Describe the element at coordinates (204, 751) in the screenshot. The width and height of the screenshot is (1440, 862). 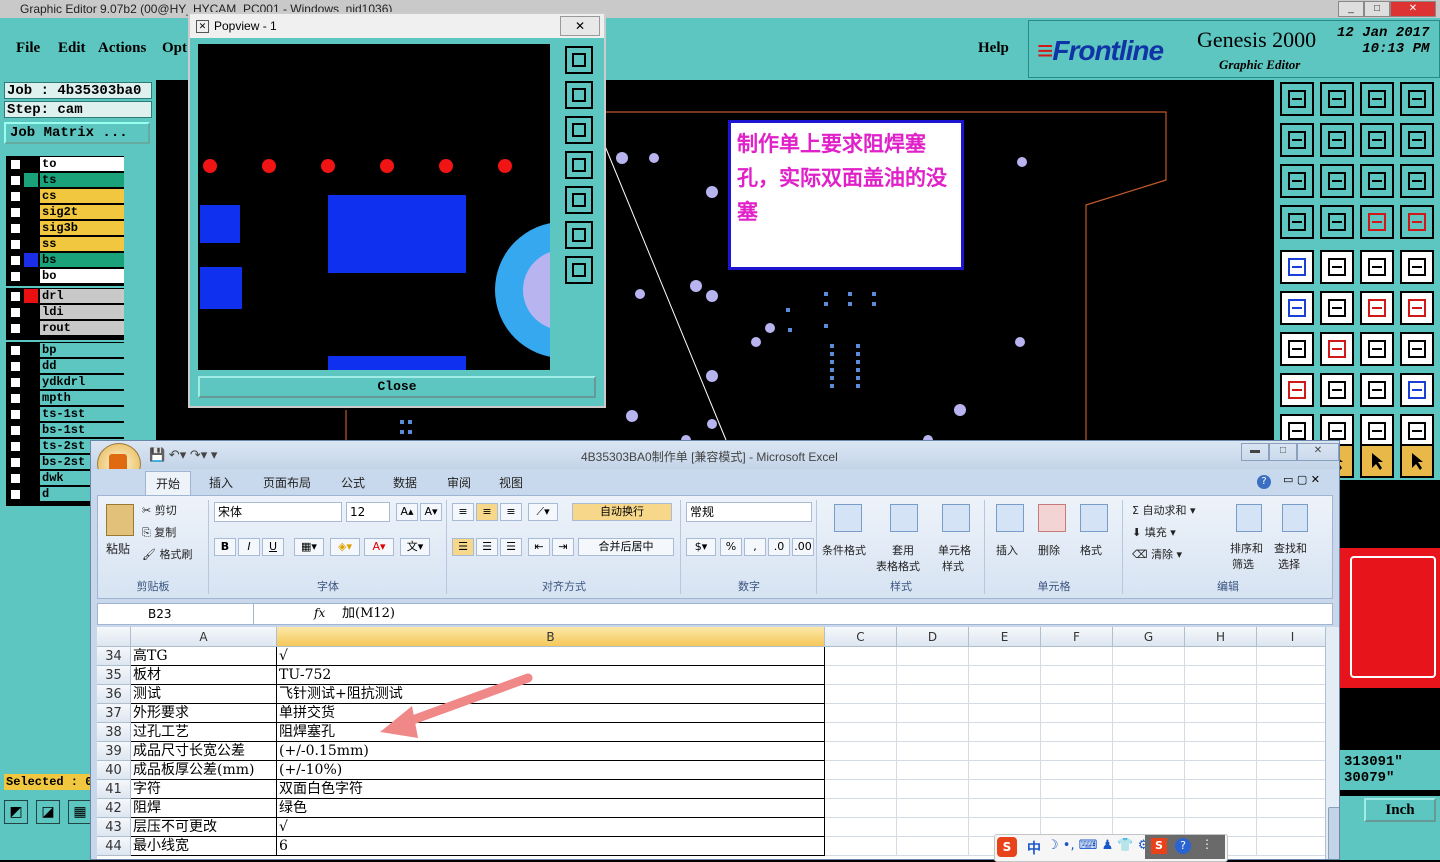
I see `cell-label: 成品尺寸长宽公差` at that location.